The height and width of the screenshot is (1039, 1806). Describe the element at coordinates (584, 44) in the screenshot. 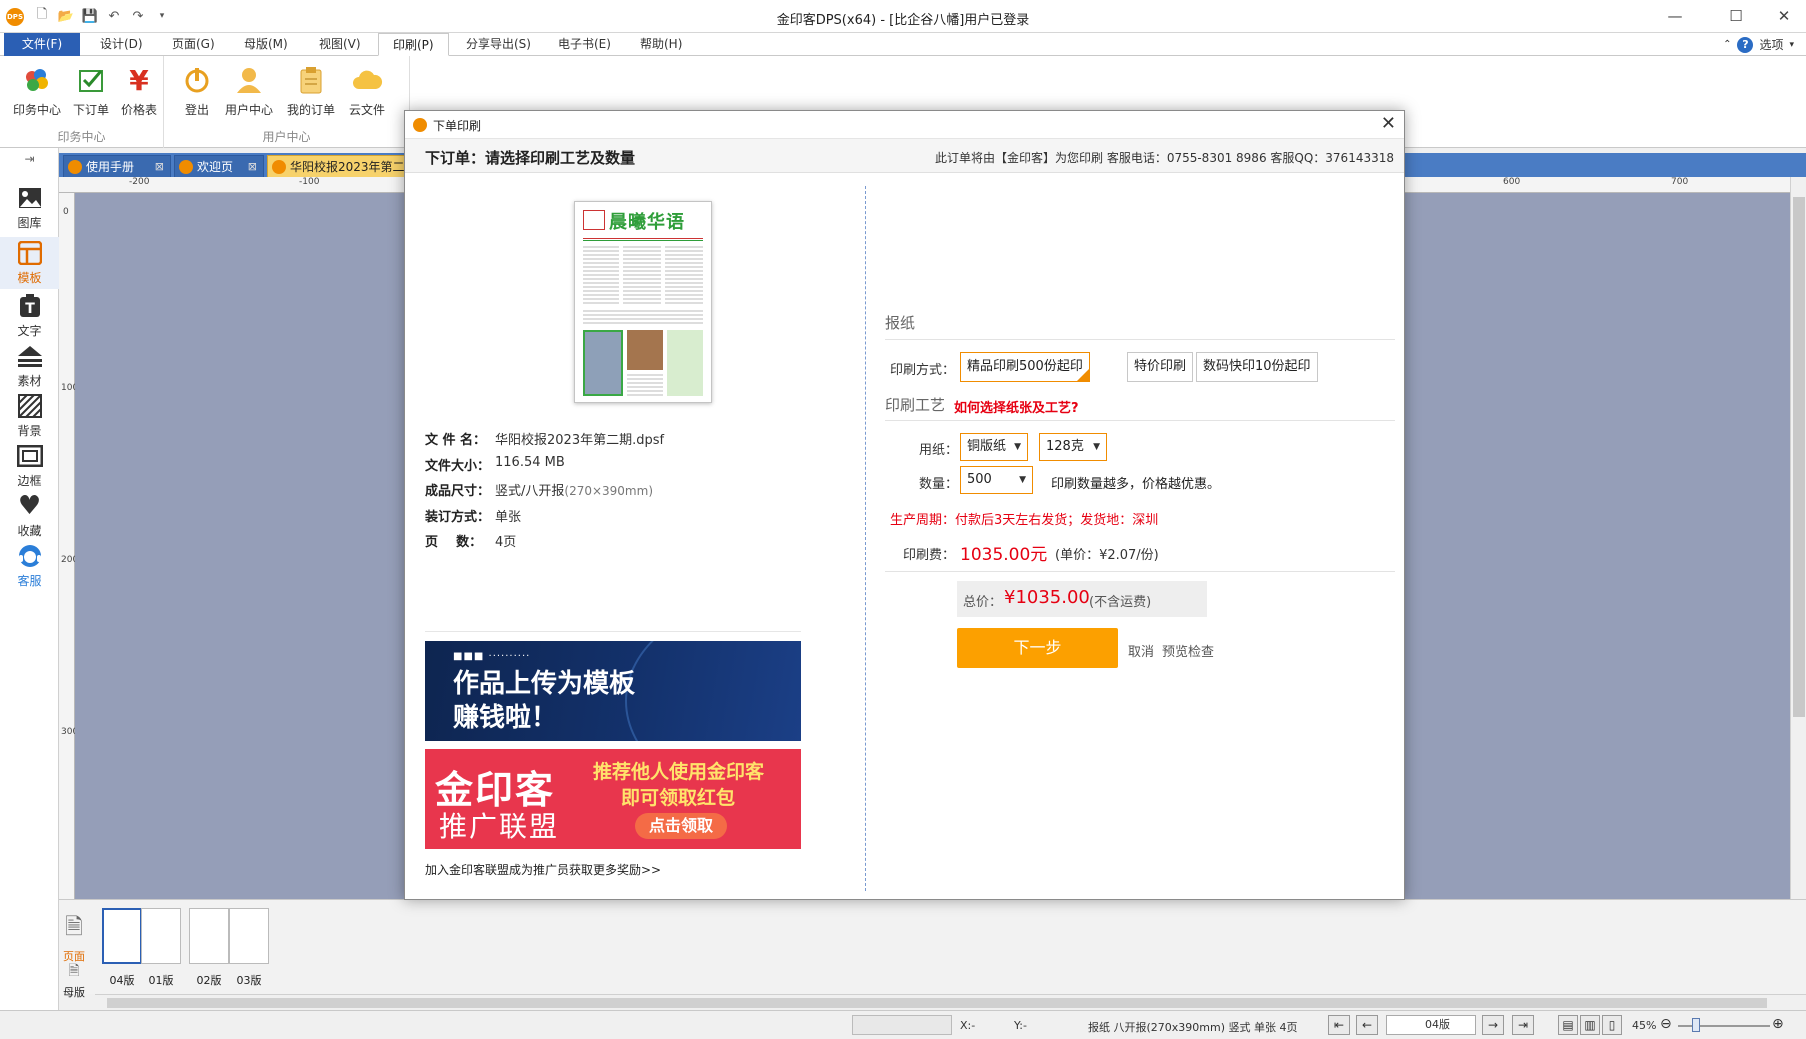

I see `tab-ebook: 电子书(E)` at that location.